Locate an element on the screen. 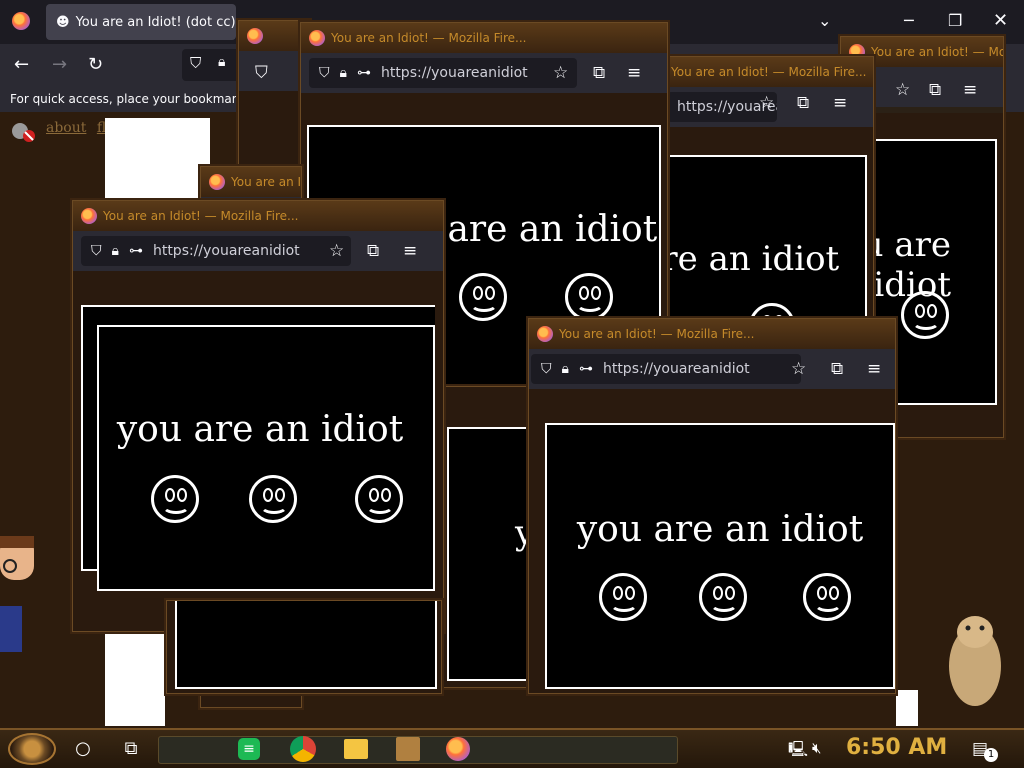  cartoon-character-image is located at coordinates (17, 594).